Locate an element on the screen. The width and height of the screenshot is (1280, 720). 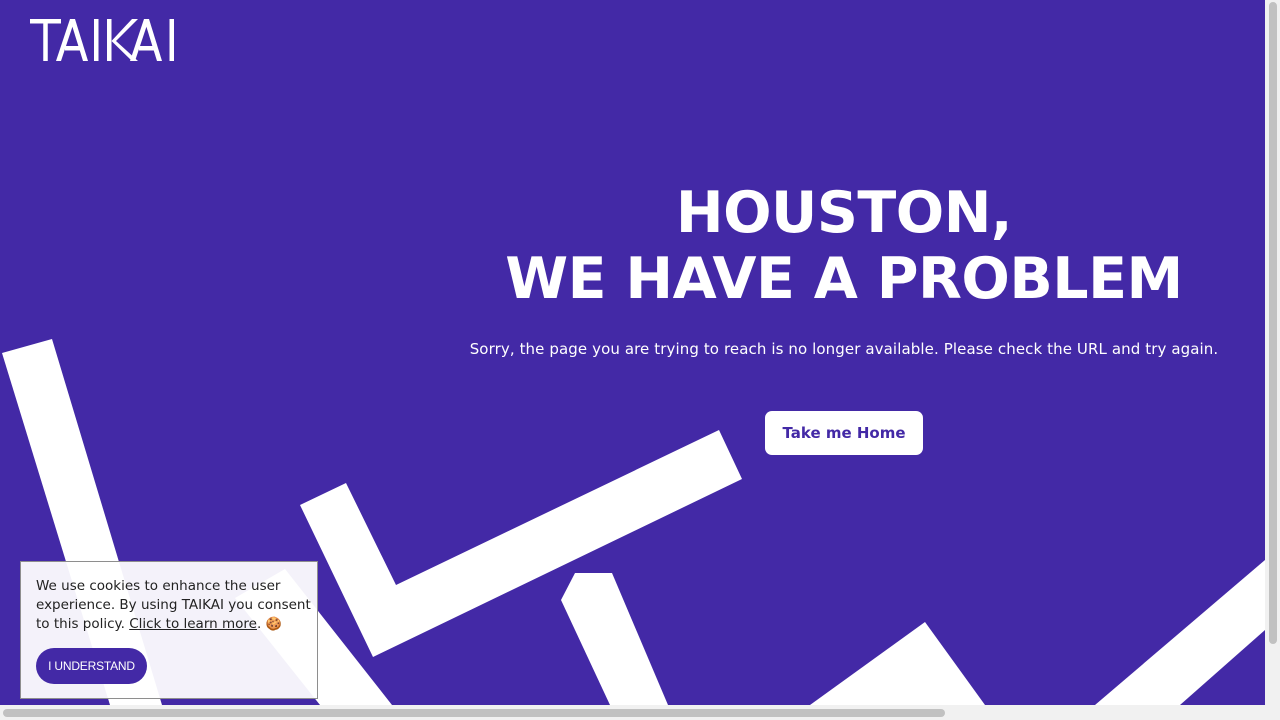
horizontal-scrollbar-thumb is located at coordinates (474, 713).